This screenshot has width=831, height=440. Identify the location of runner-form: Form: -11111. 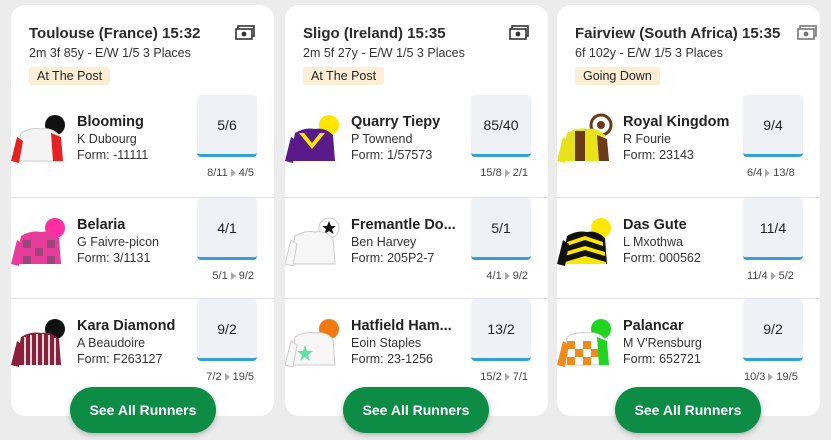
(113, 155).